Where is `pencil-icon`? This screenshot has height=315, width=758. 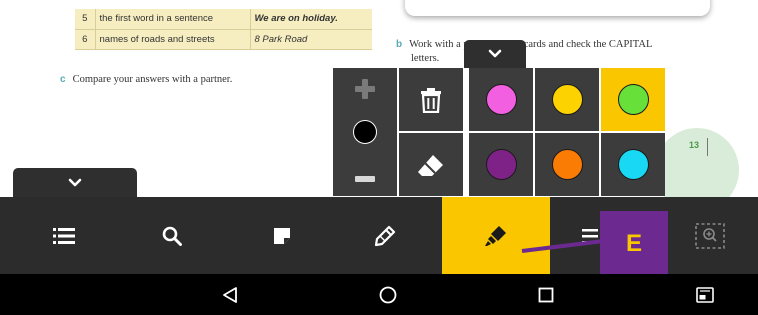
pencil-icon is located at coordinates (385, 235).